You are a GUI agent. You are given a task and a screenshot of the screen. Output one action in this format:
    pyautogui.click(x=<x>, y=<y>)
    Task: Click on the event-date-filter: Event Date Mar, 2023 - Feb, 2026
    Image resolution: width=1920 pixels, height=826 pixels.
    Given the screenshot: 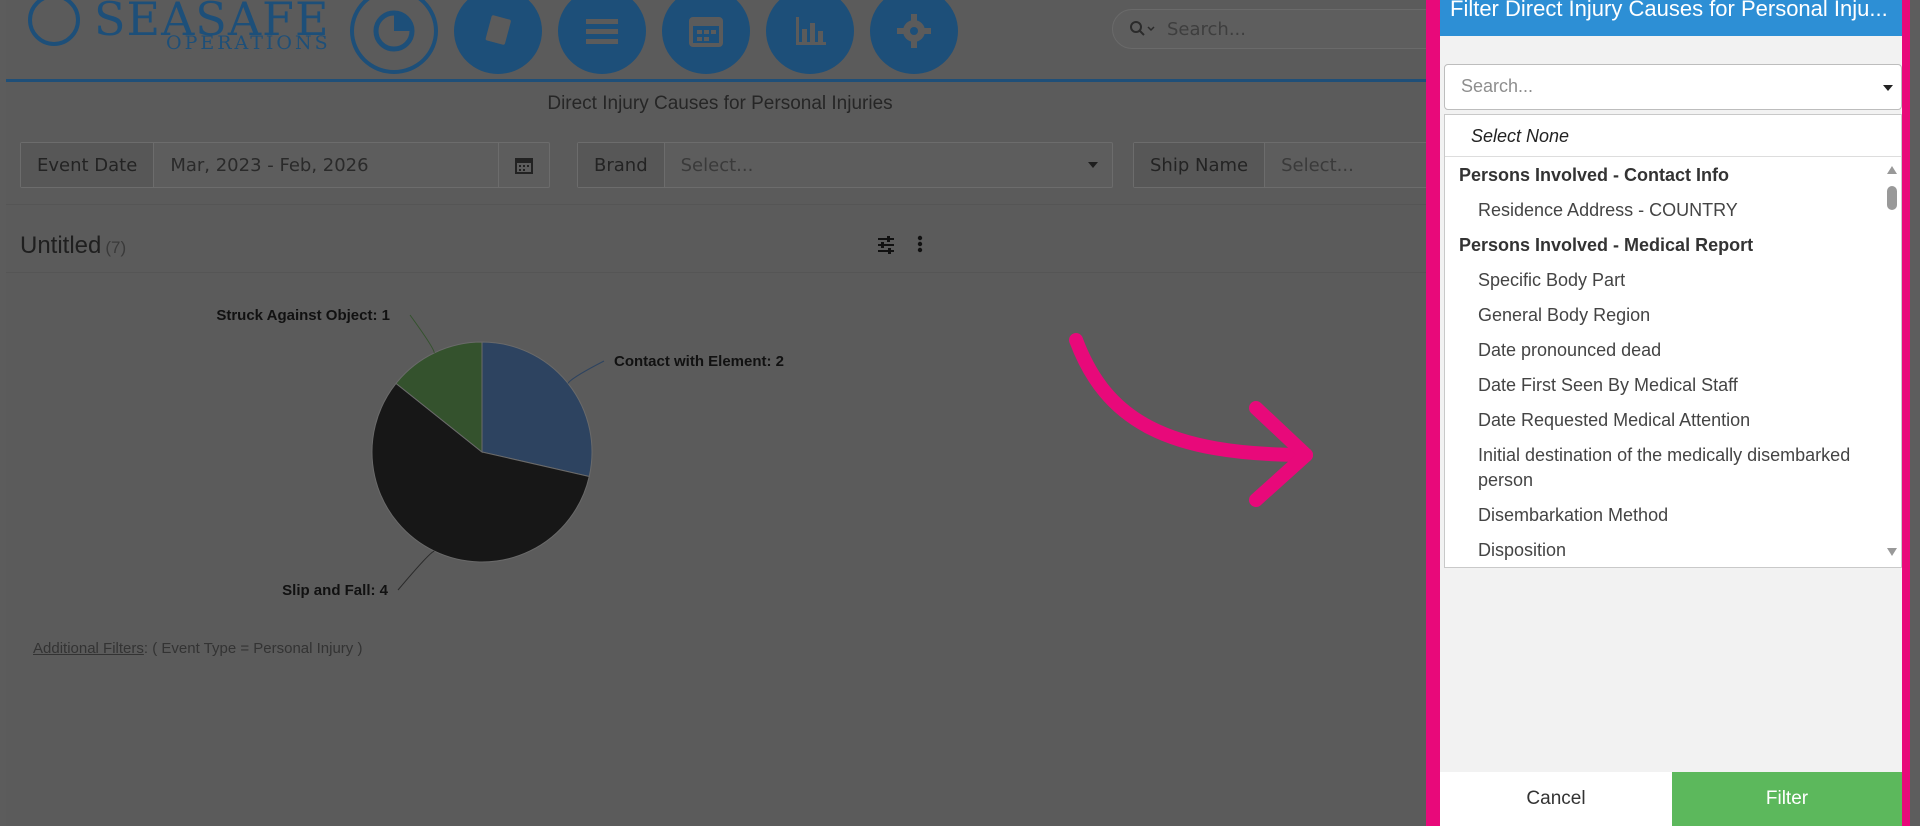 What is the action you would take?
    pyautogui.click(x=285, y=165)
    